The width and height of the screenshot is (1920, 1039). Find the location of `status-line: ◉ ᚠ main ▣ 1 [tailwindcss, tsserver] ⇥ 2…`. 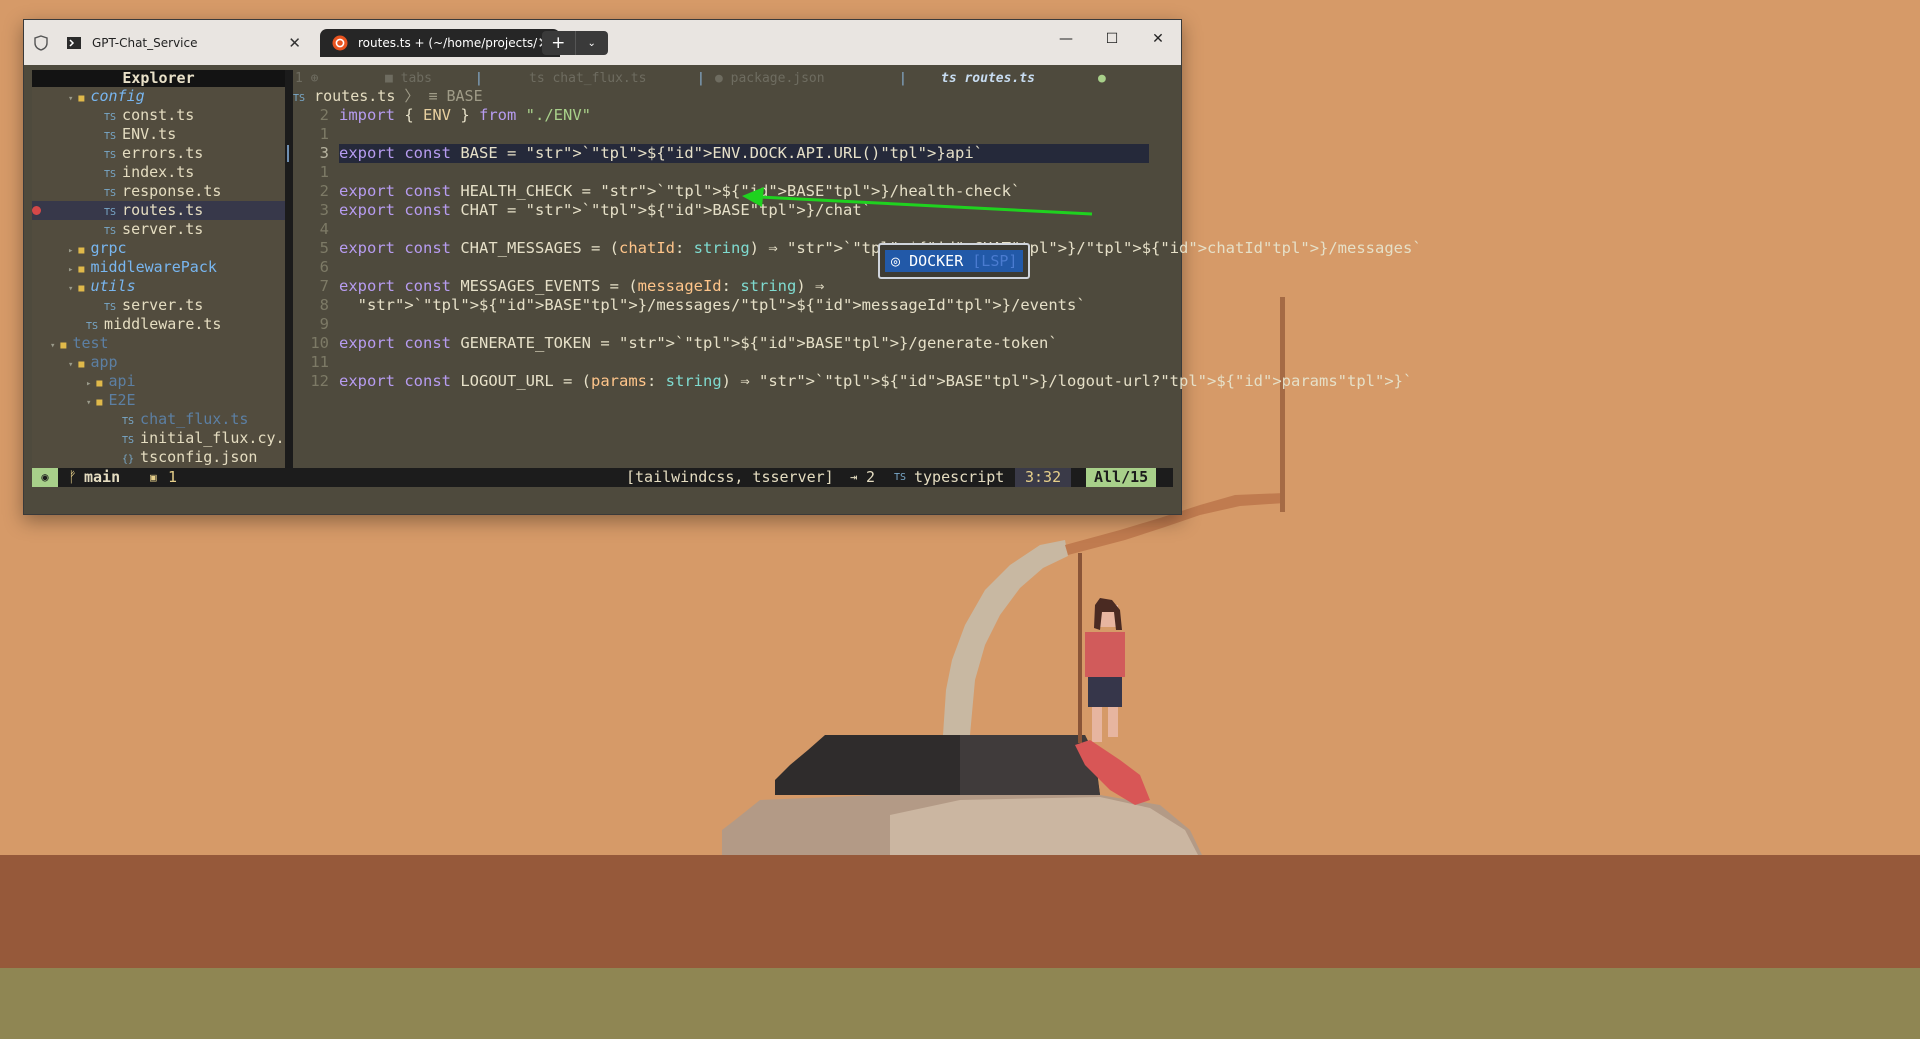

status-line: ◉ ᚠ main ▣ 1 [tailwindcss, tsserver] ⇥ 2… is located at coordinates (602, 477).